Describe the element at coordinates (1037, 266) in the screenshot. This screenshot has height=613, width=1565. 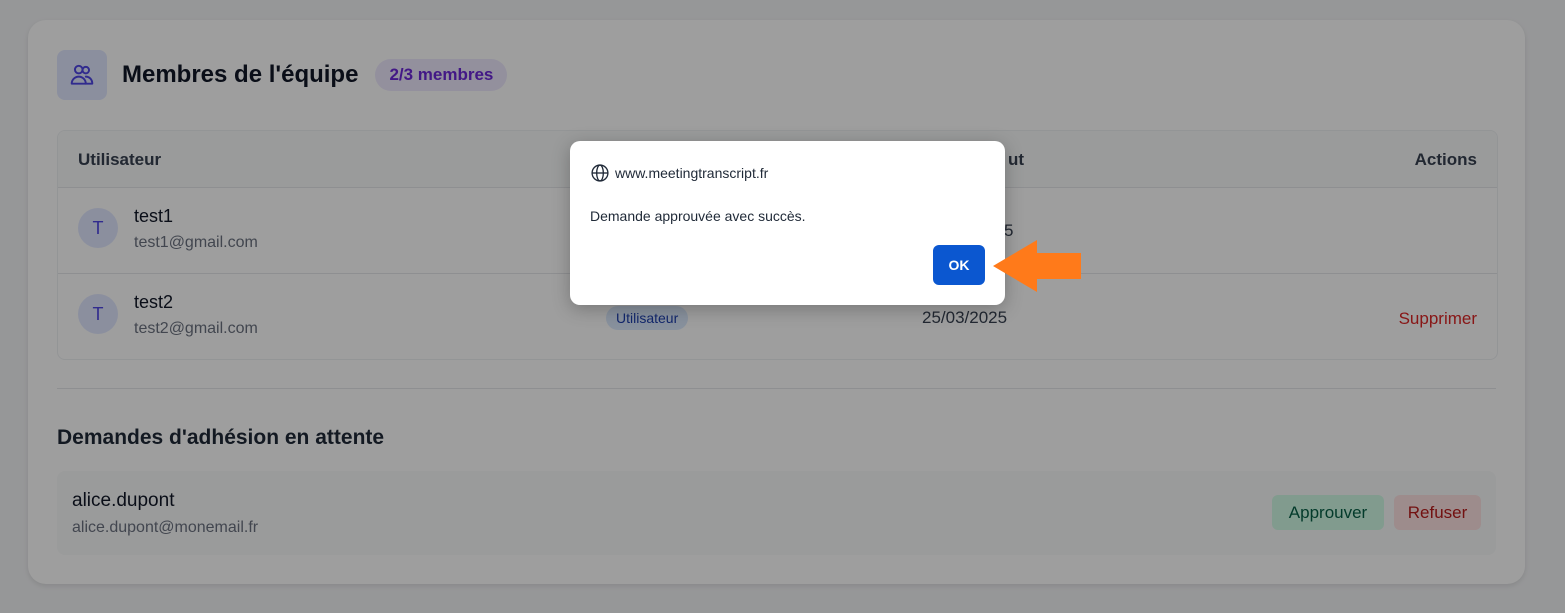
I see `arrow-left-icon` at that location.